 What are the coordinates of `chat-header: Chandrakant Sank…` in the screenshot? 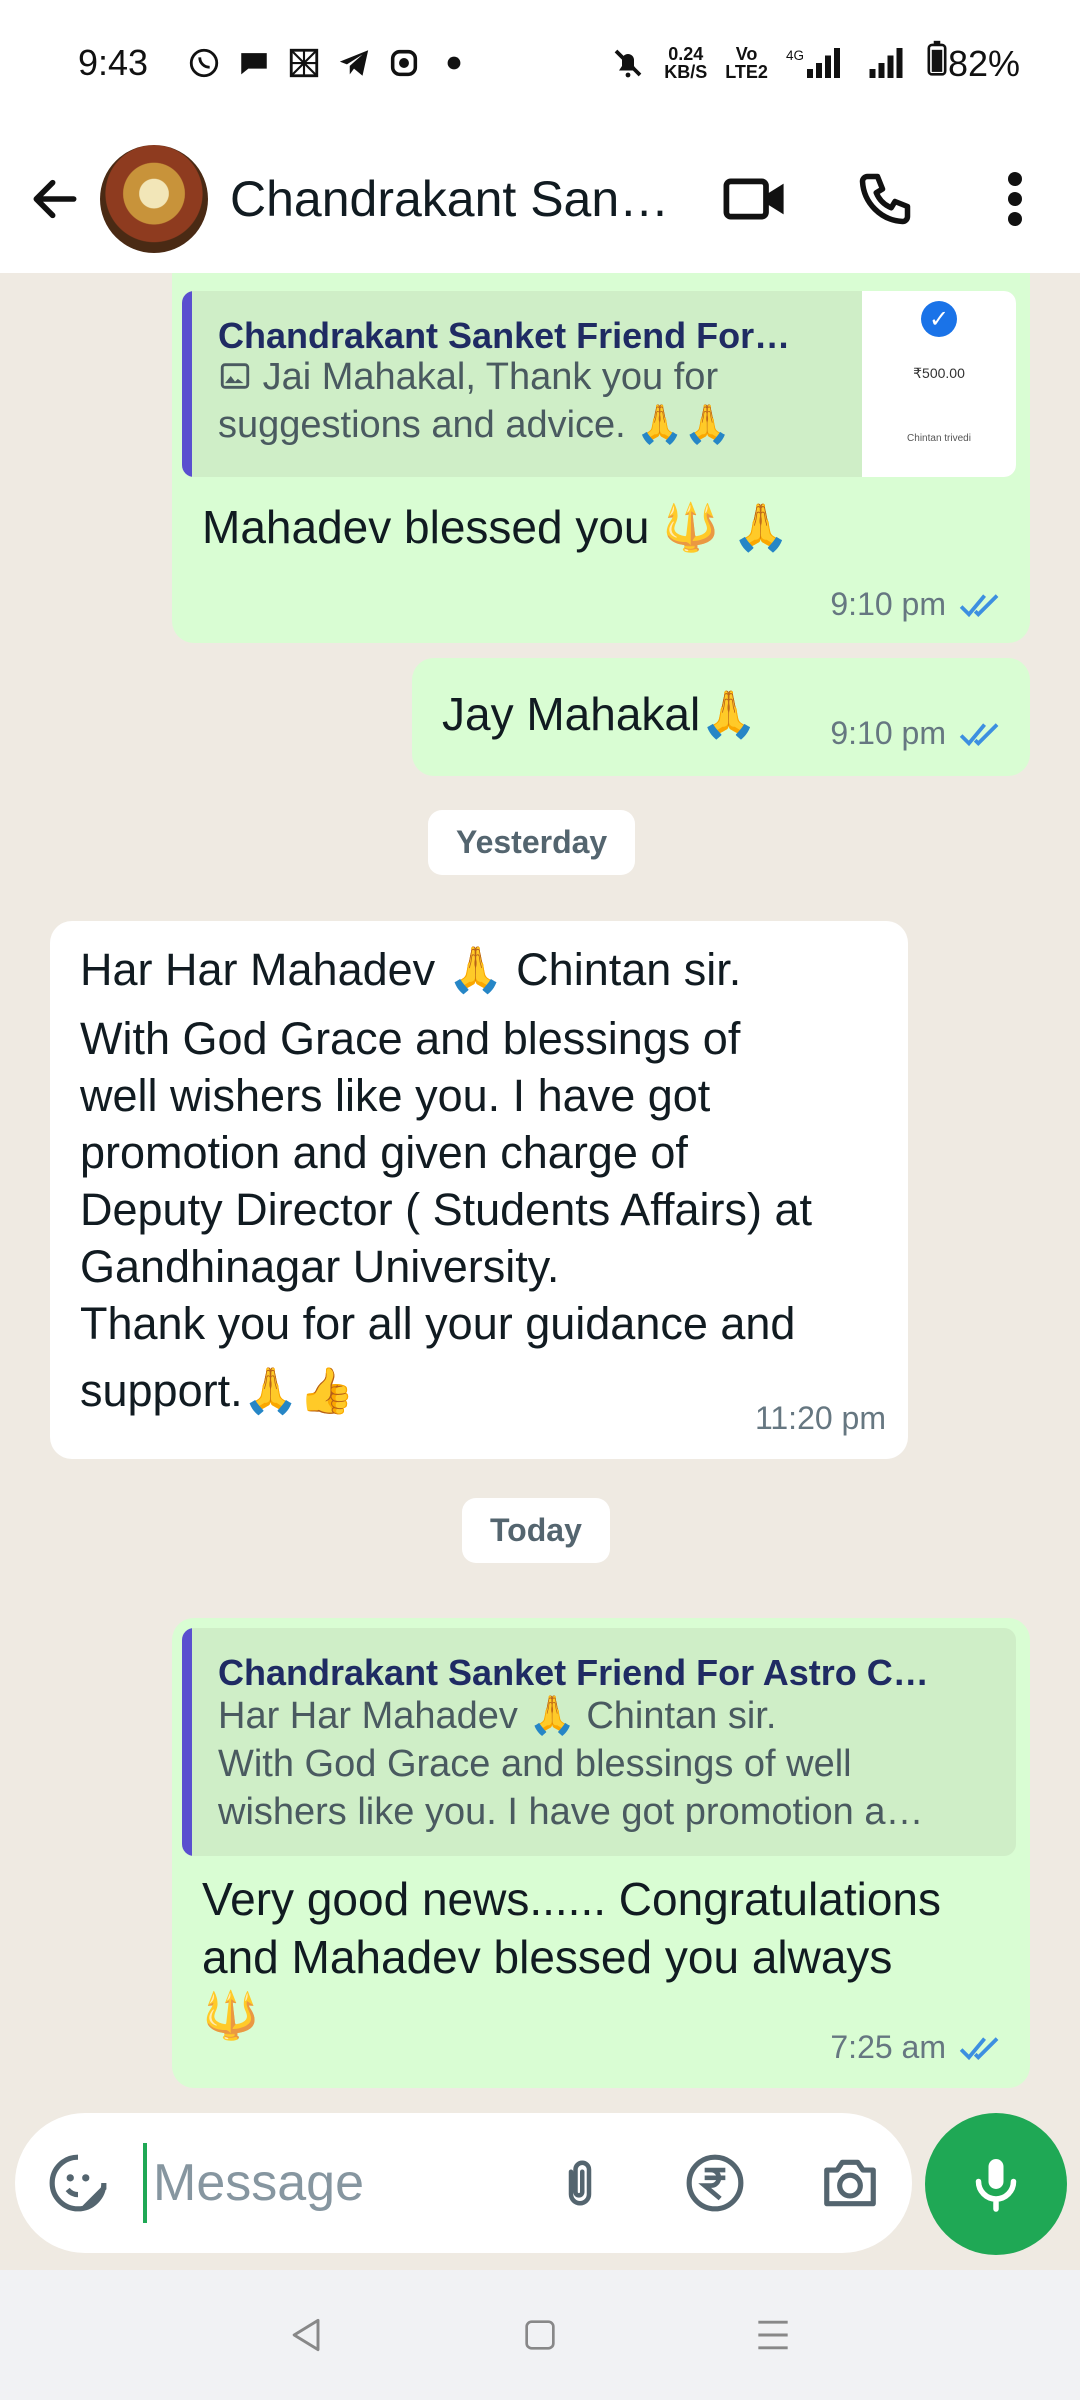 It's located at (540, 199).